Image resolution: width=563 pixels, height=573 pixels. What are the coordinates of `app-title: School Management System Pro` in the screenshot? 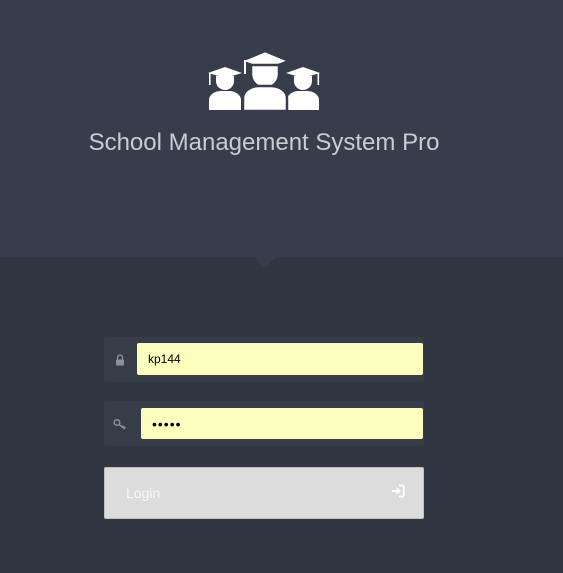 It's located at (264, 142).